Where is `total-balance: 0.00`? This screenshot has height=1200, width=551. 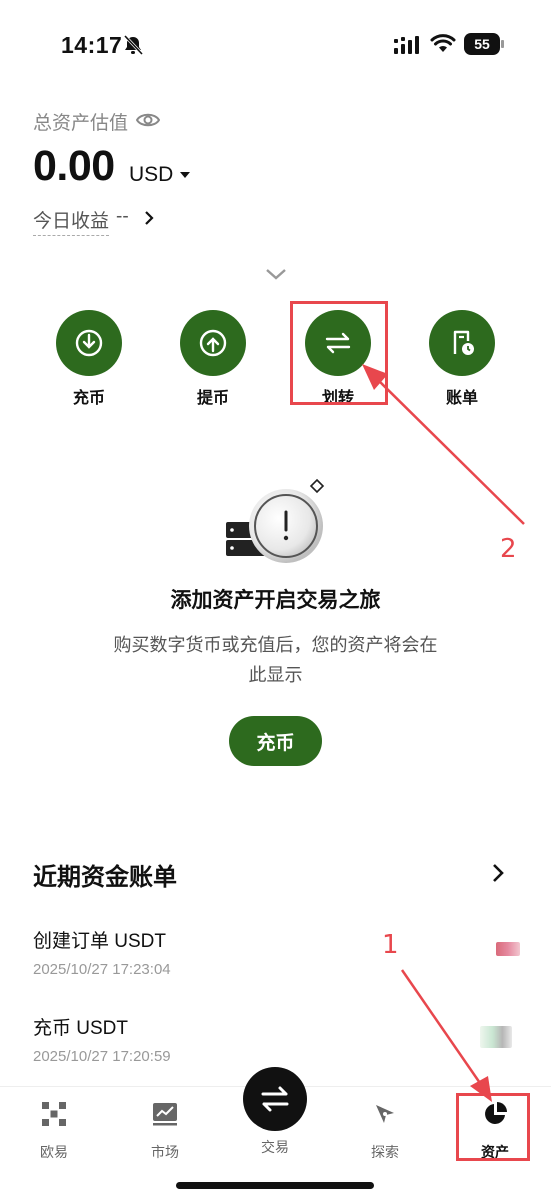 total-balance: 0.00 is located at coordinates (74, 166).